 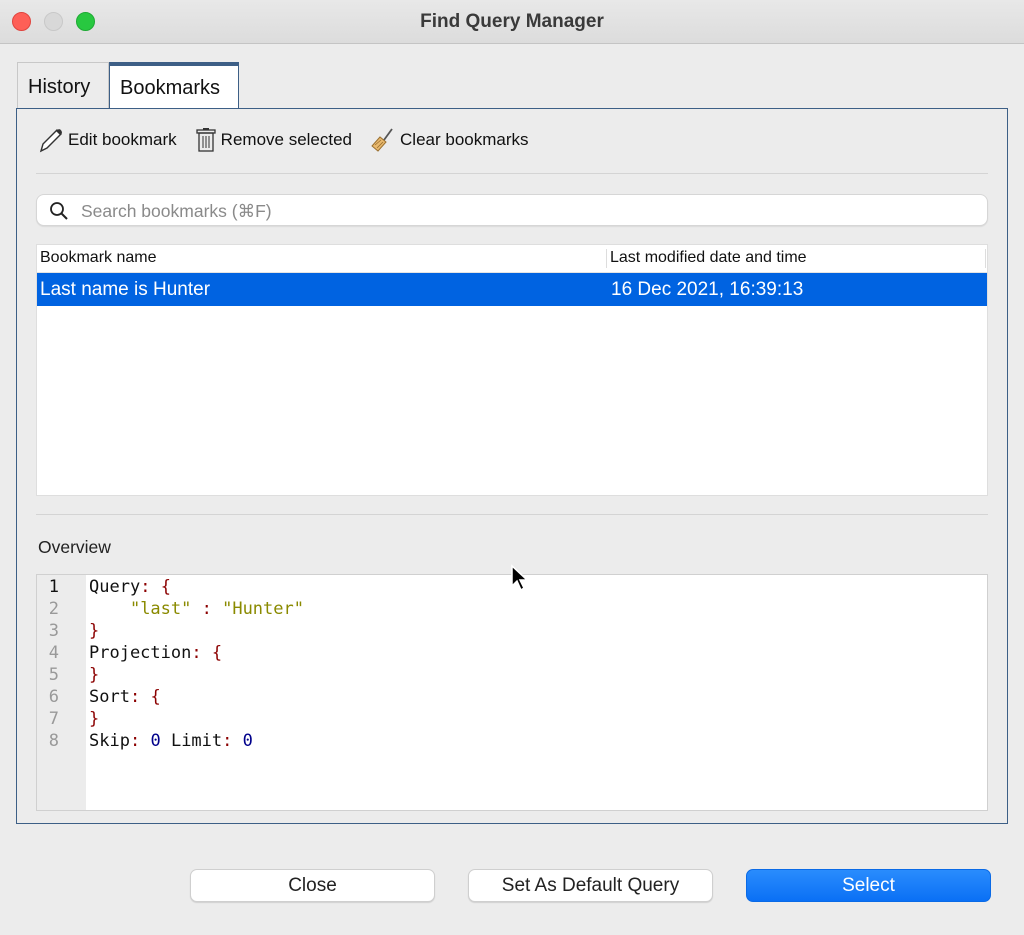 What do you see at coordinates (98, 258) in the screenshot?
I see `column-header-bookmark-name: Bookmark name` at bounding box center [98, 258].